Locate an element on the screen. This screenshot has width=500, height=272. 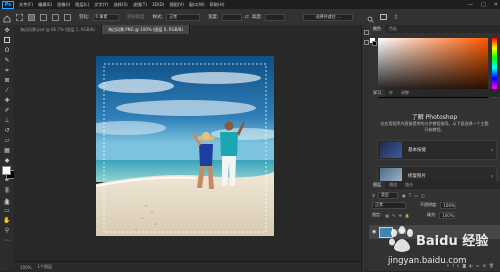
tab-swatches: 色板 is located at coordinates (393, 29).